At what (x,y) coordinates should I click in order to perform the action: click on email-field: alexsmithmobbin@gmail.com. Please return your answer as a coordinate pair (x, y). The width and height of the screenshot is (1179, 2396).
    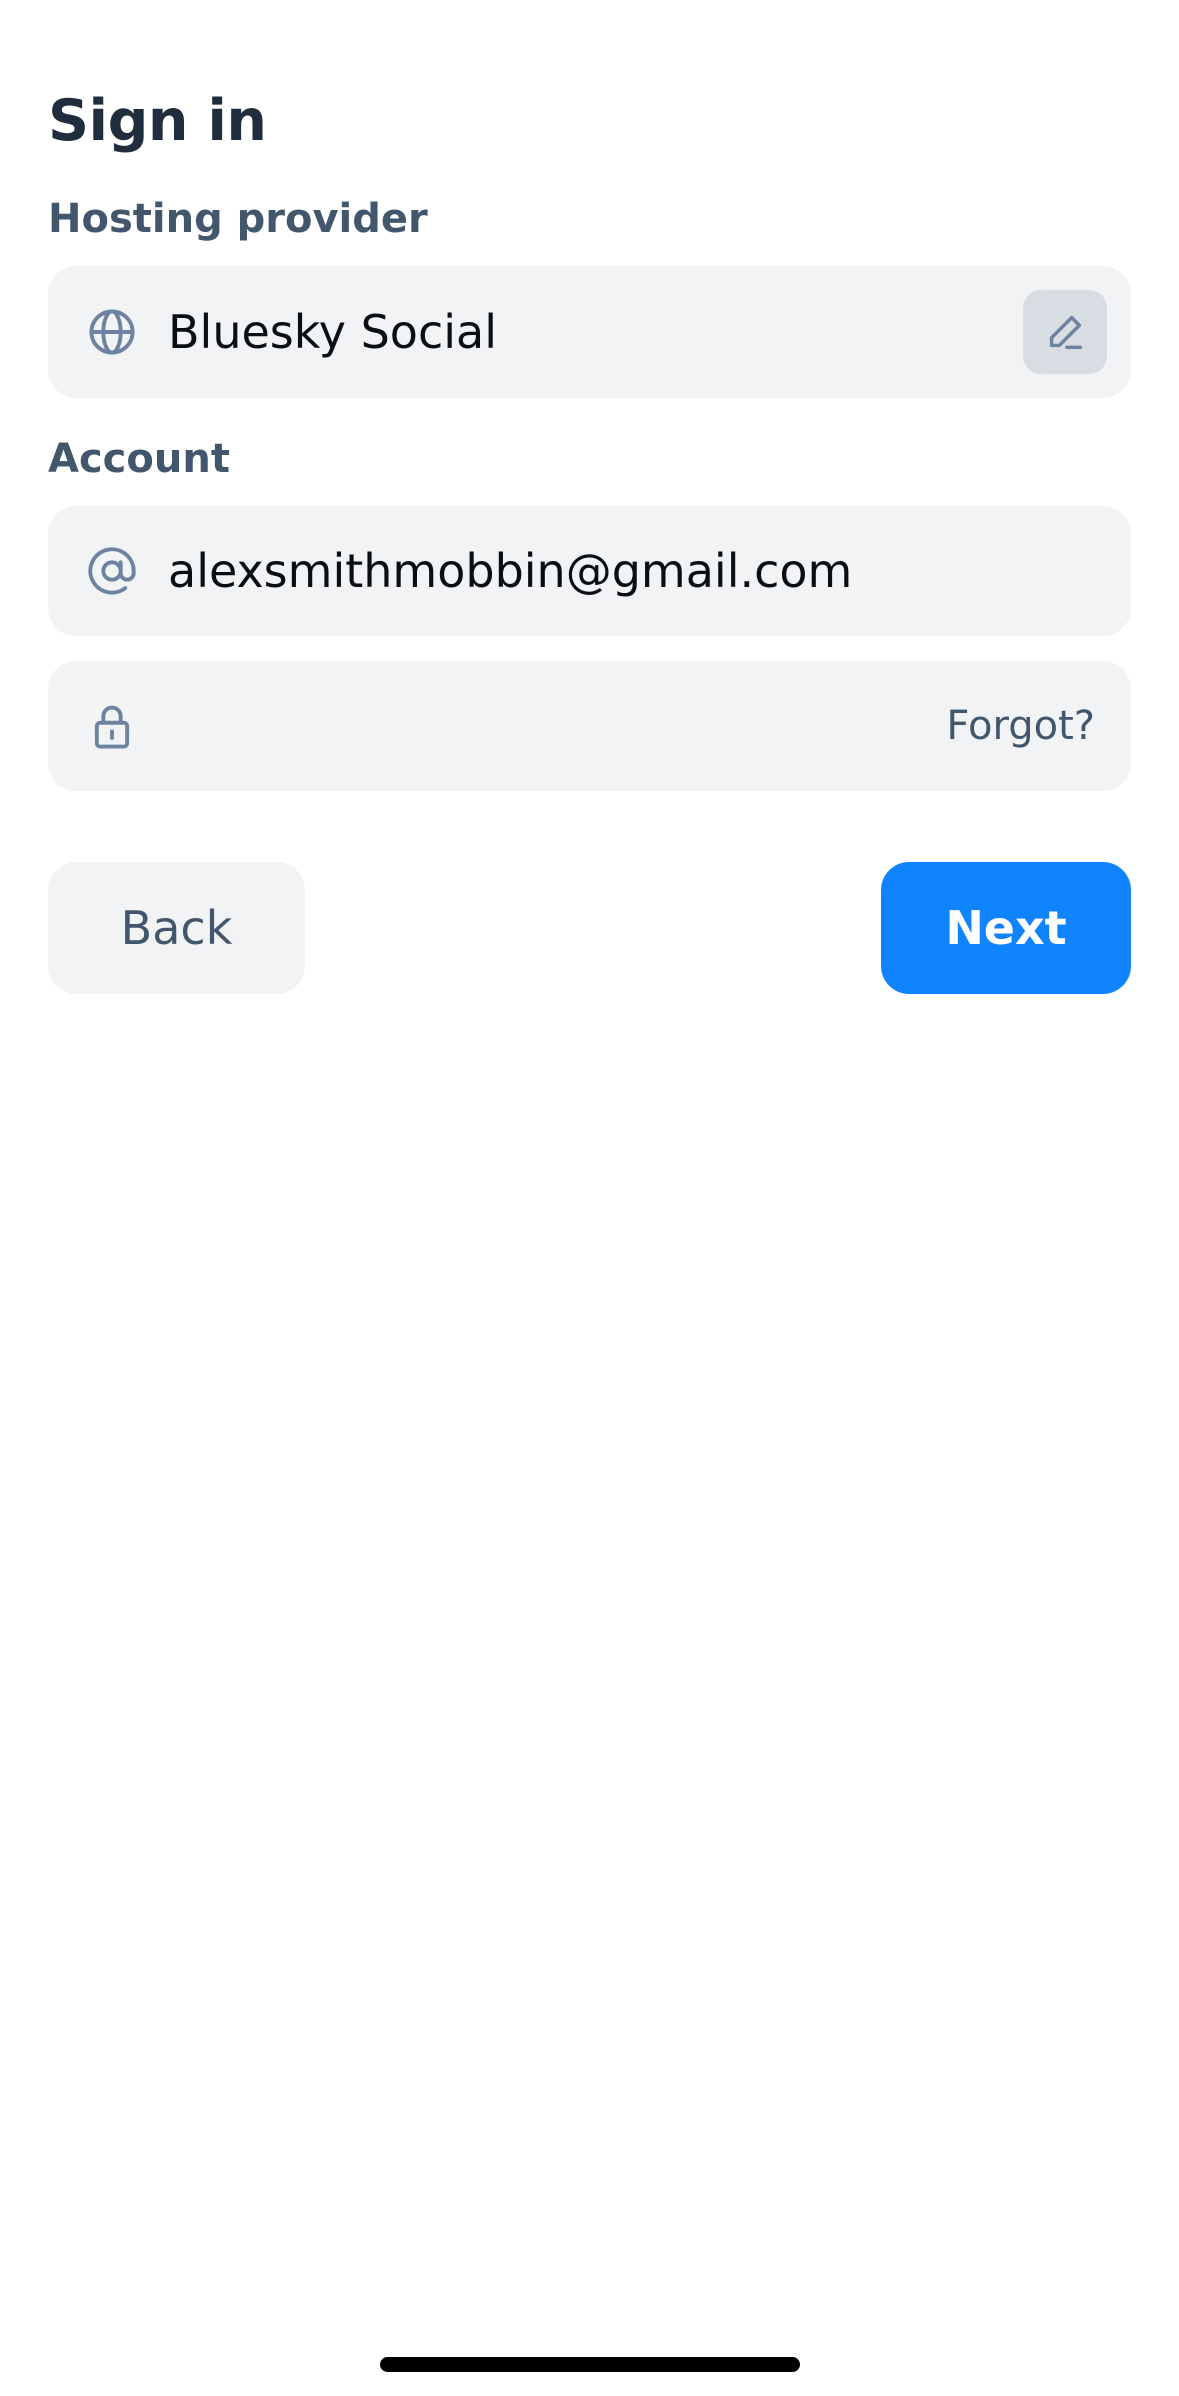
    Looking at the image, I should click on (589, 571).